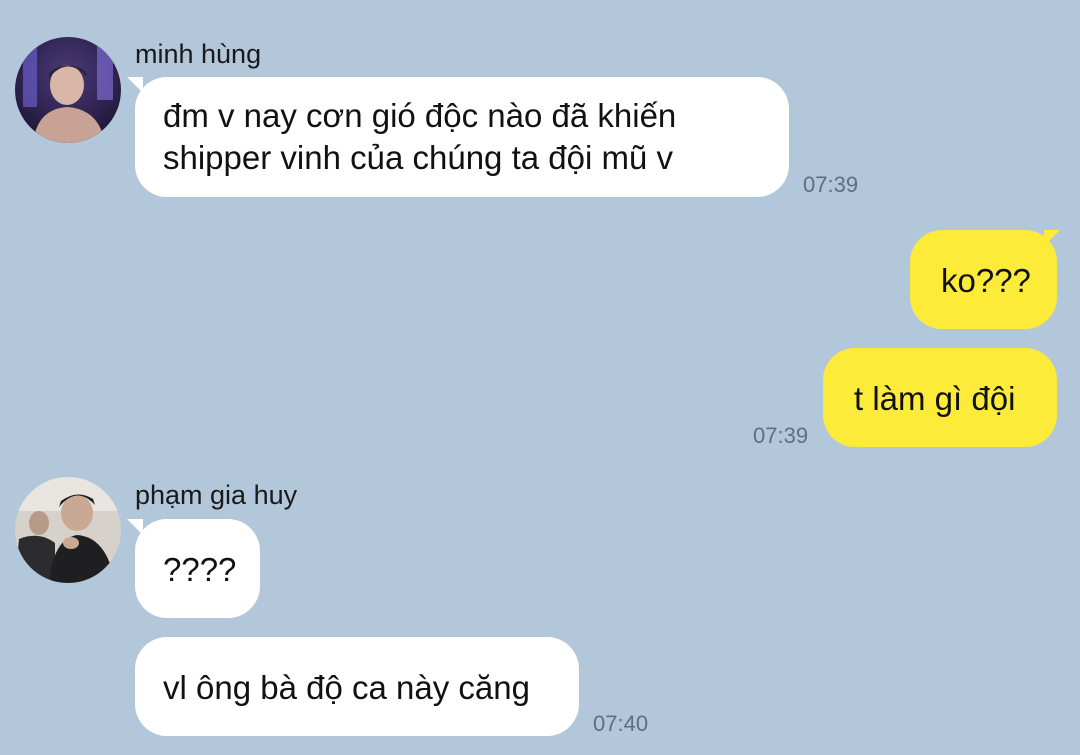 This screenshot has height=755, width=1080. I want to click on message-bubble: vl ông bà độ ca này căng, so click(357, 686).